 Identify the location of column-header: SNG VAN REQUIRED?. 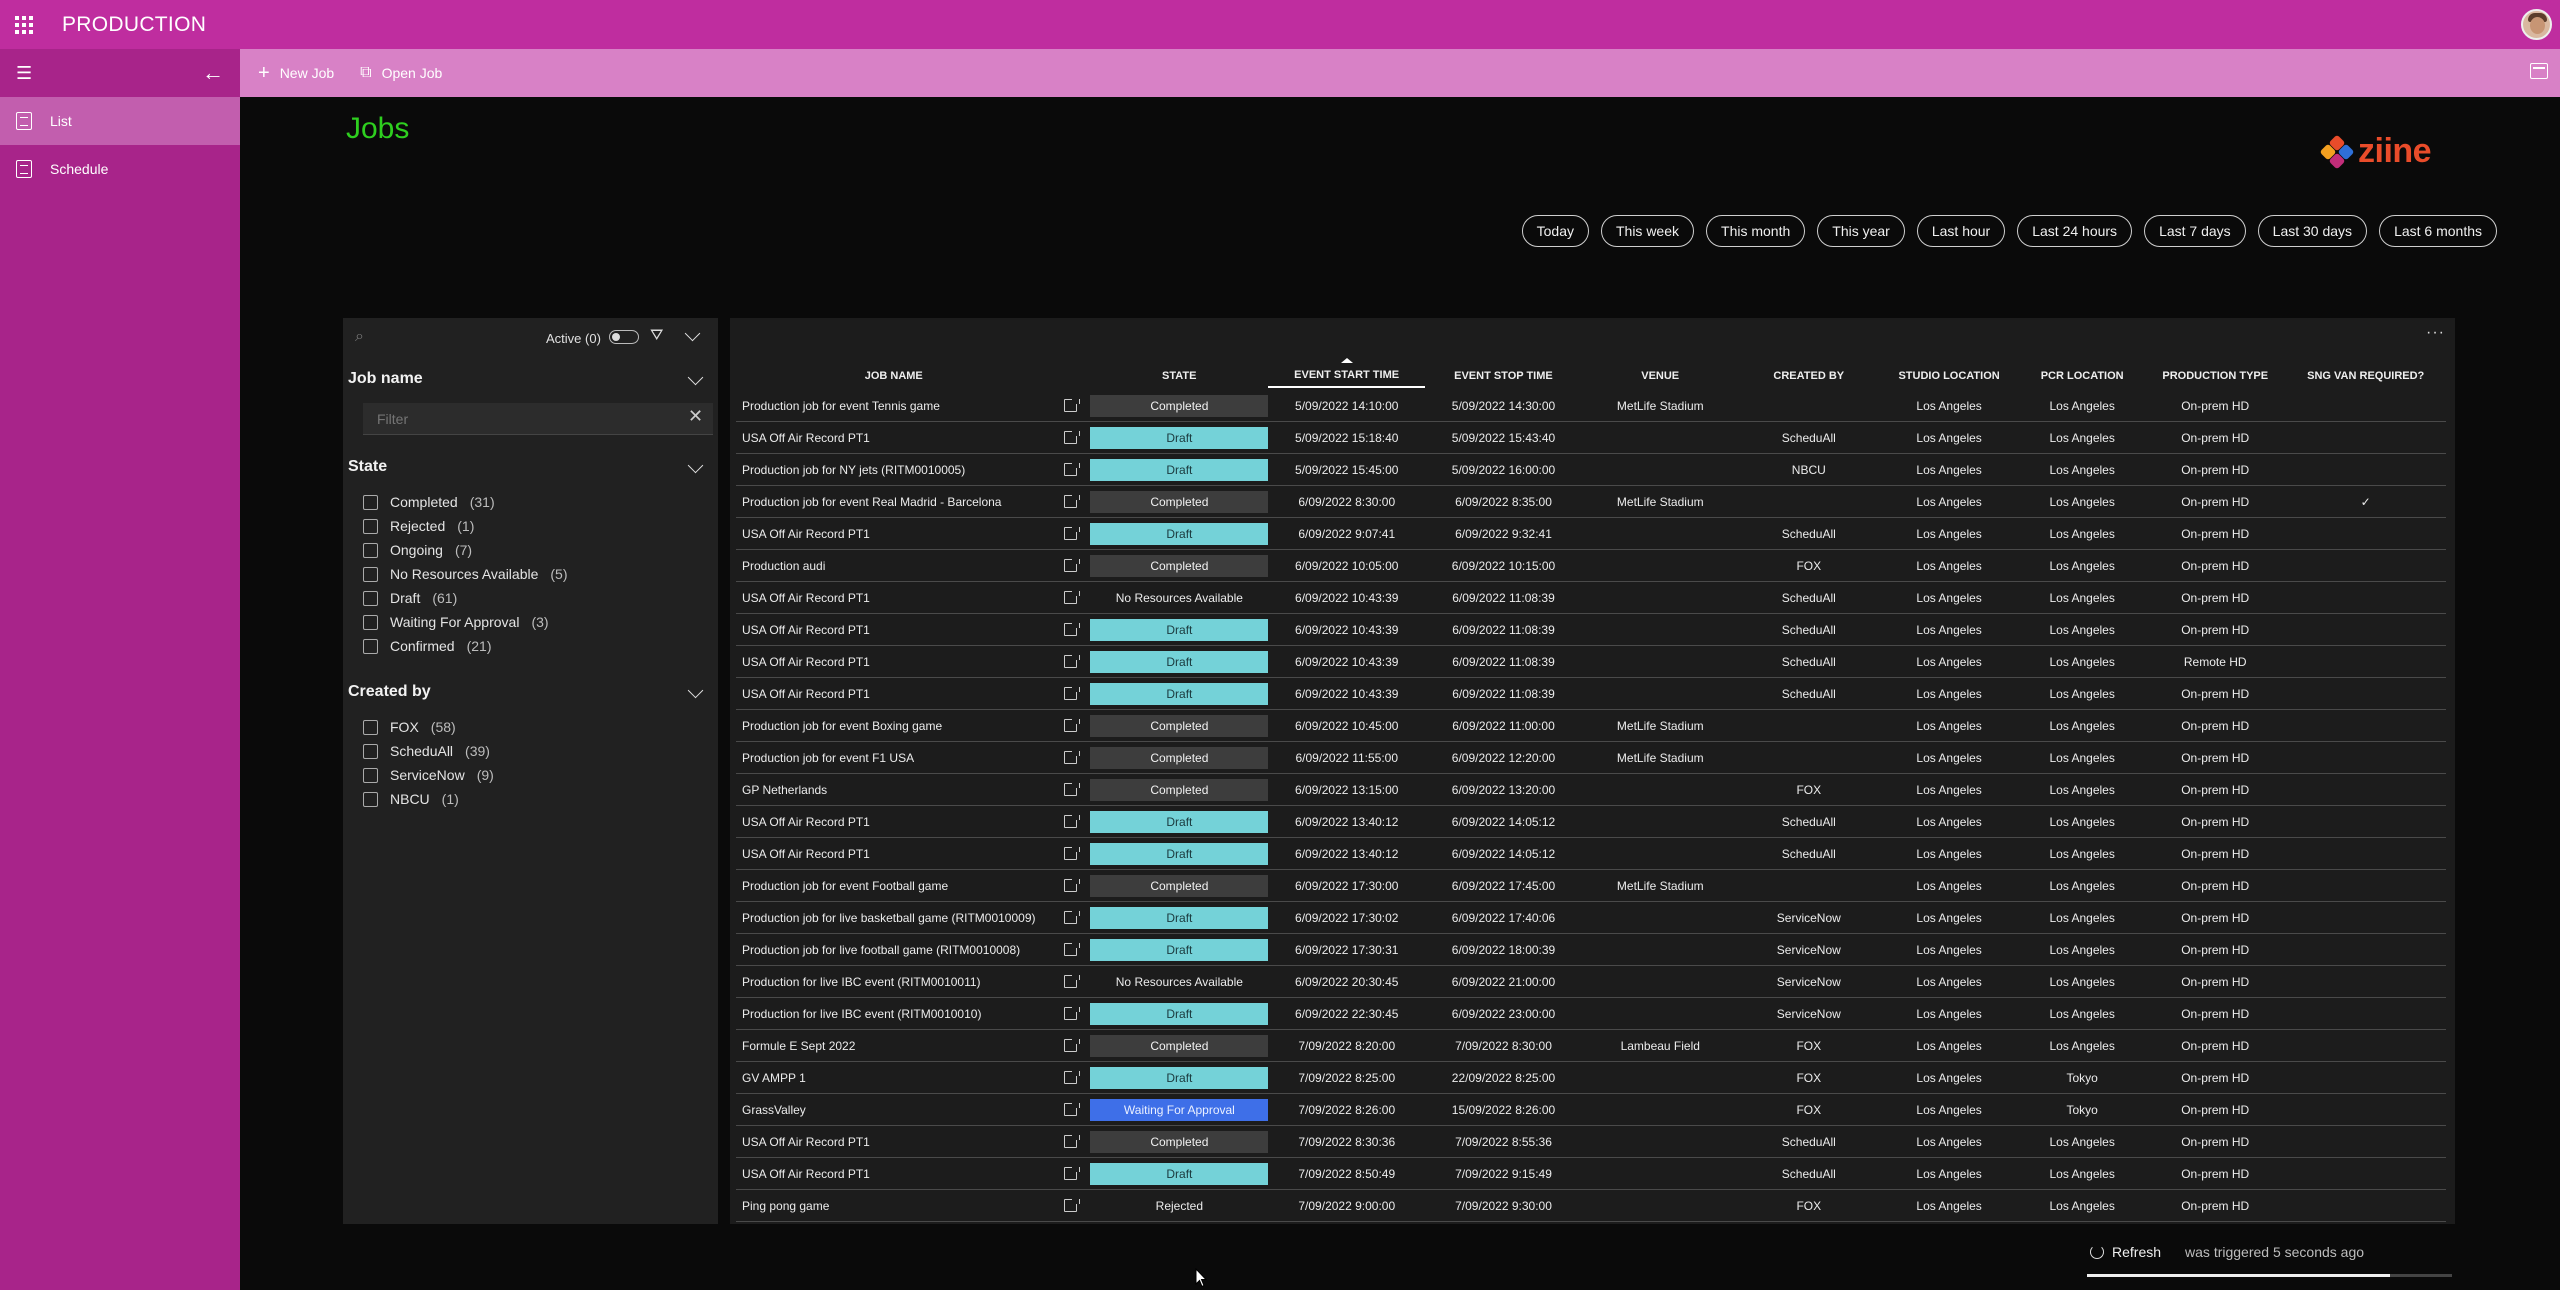
(2365, 376).